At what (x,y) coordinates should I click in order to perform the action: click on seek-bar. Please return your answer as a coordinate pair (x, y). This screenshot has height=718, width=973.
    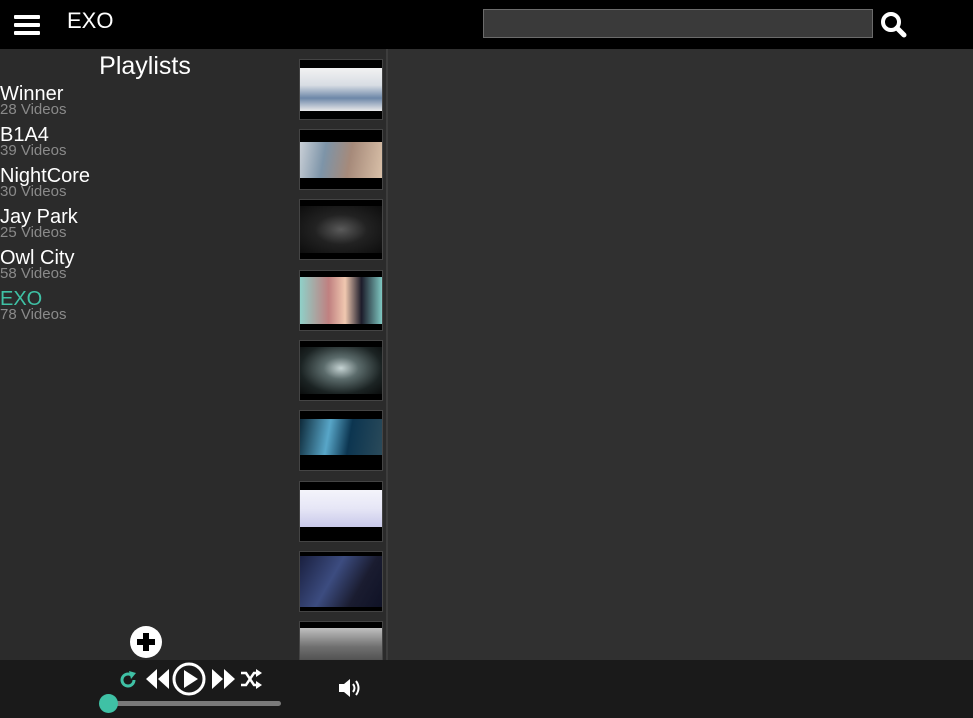
    Looking at the image, I should click on (194, 703).